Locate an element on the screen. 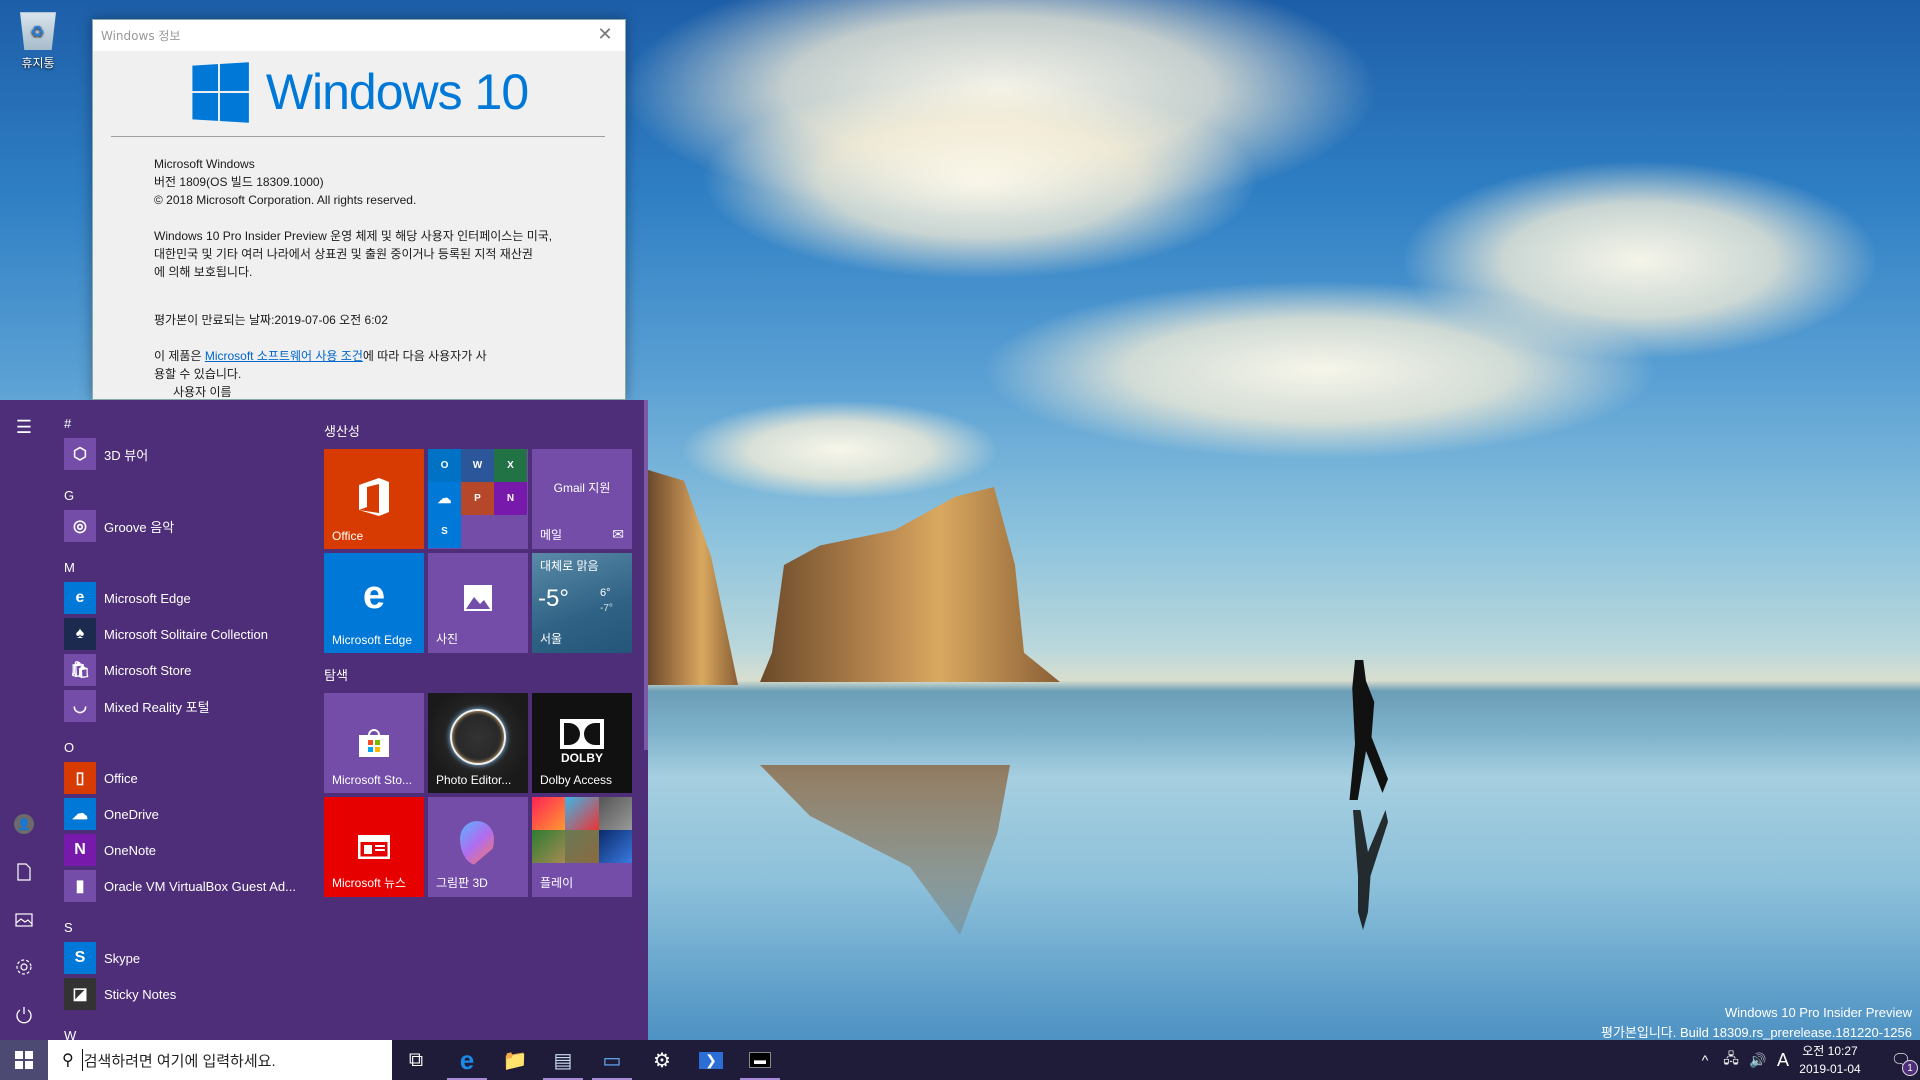 Image resolution: width=1920 pixels, height=1080 pixels. expand-menu-button: ☰ is located at coordinates (24, 427).